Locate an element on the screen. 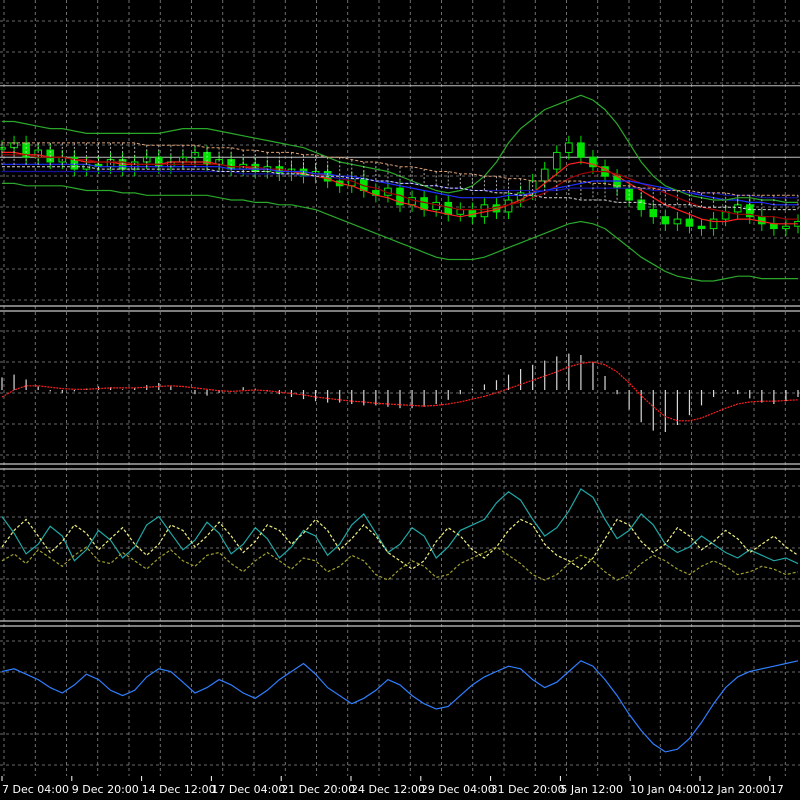 The height and width of the screenshot is (800, 800). x-tick-label: 29 Dec 04:00 is located at coordinates (458, 789).